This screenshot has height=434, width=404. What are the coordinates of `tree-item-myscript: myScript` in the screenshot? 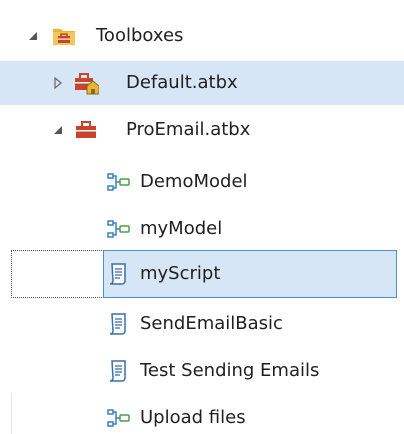 It's located at (250, 274).